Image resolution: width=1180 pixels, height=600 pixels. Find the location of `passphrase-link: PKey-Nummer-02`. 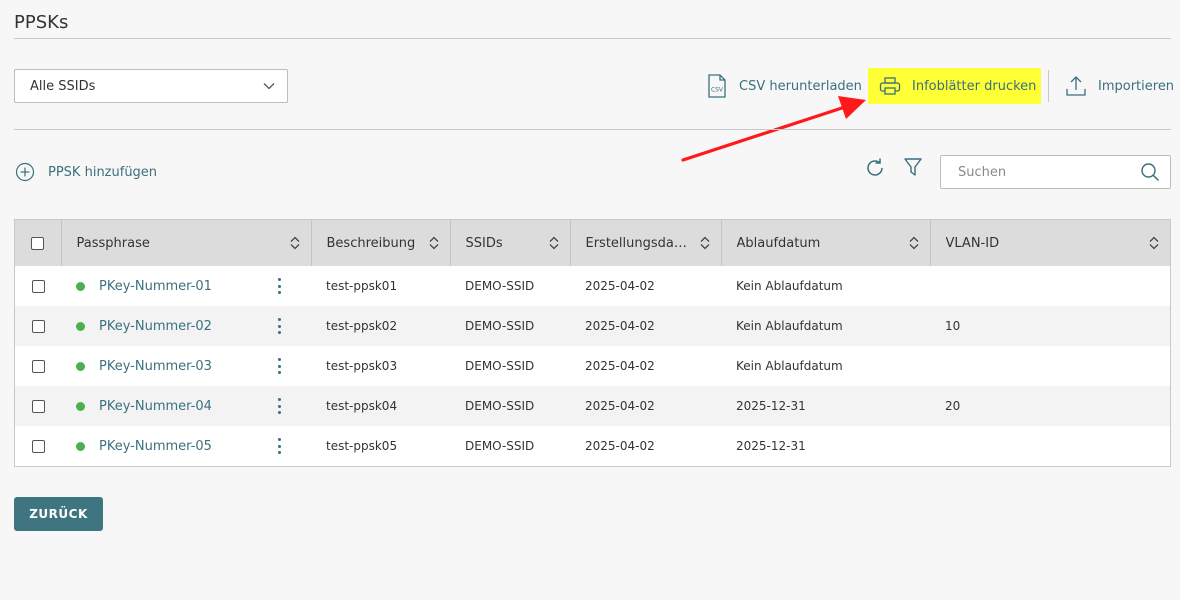

passphrase-link: PKey-Nummer-02 is located at coordinates (144, 326).